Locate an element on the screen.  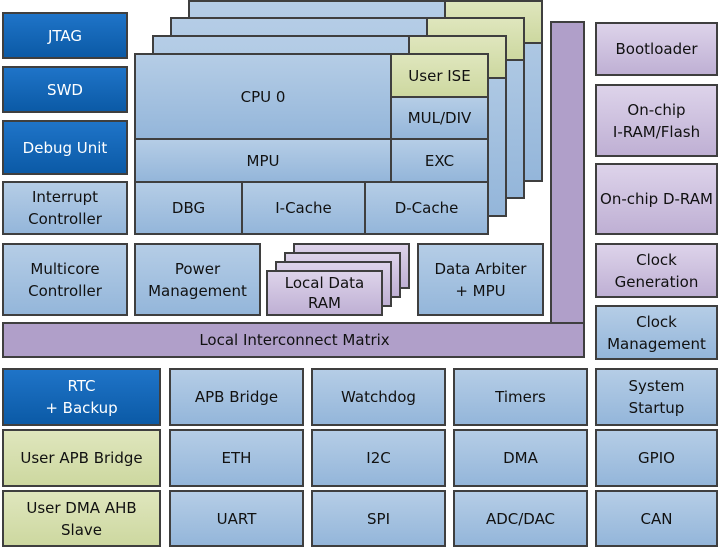
apb-bridge: APB Bridge is located at coordinates (236, 397).